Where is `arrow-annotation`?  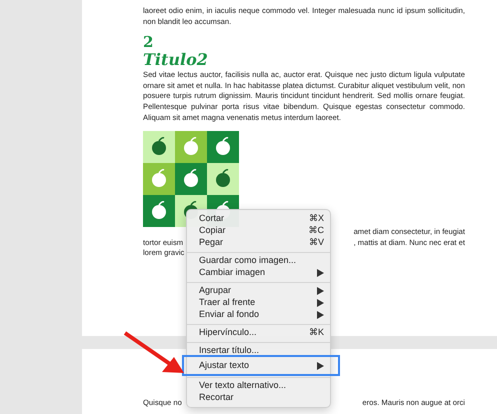 arrow-annotation is located at coordinates (154, 352).